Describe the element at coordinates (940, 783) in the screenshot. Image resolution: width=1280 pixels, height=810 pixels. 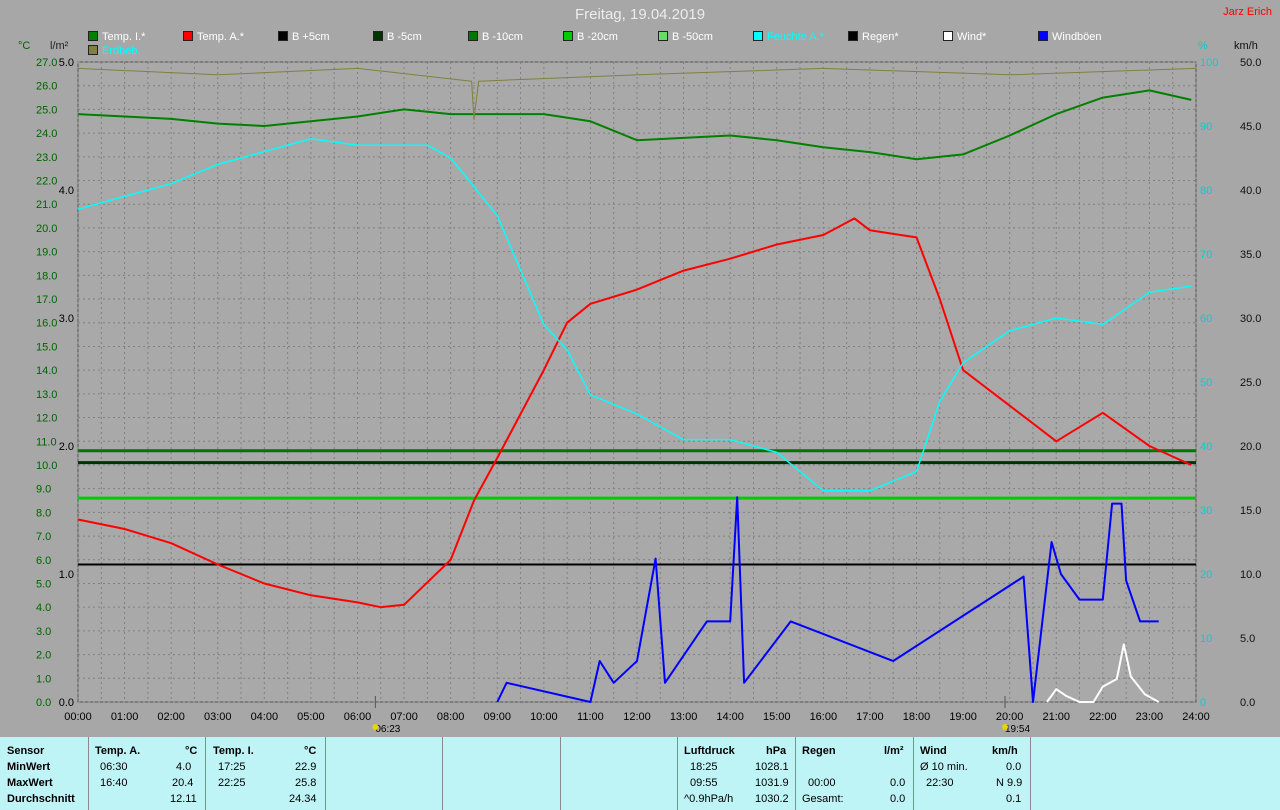
I see `stats-wind-max-time: 22:30` at that location.